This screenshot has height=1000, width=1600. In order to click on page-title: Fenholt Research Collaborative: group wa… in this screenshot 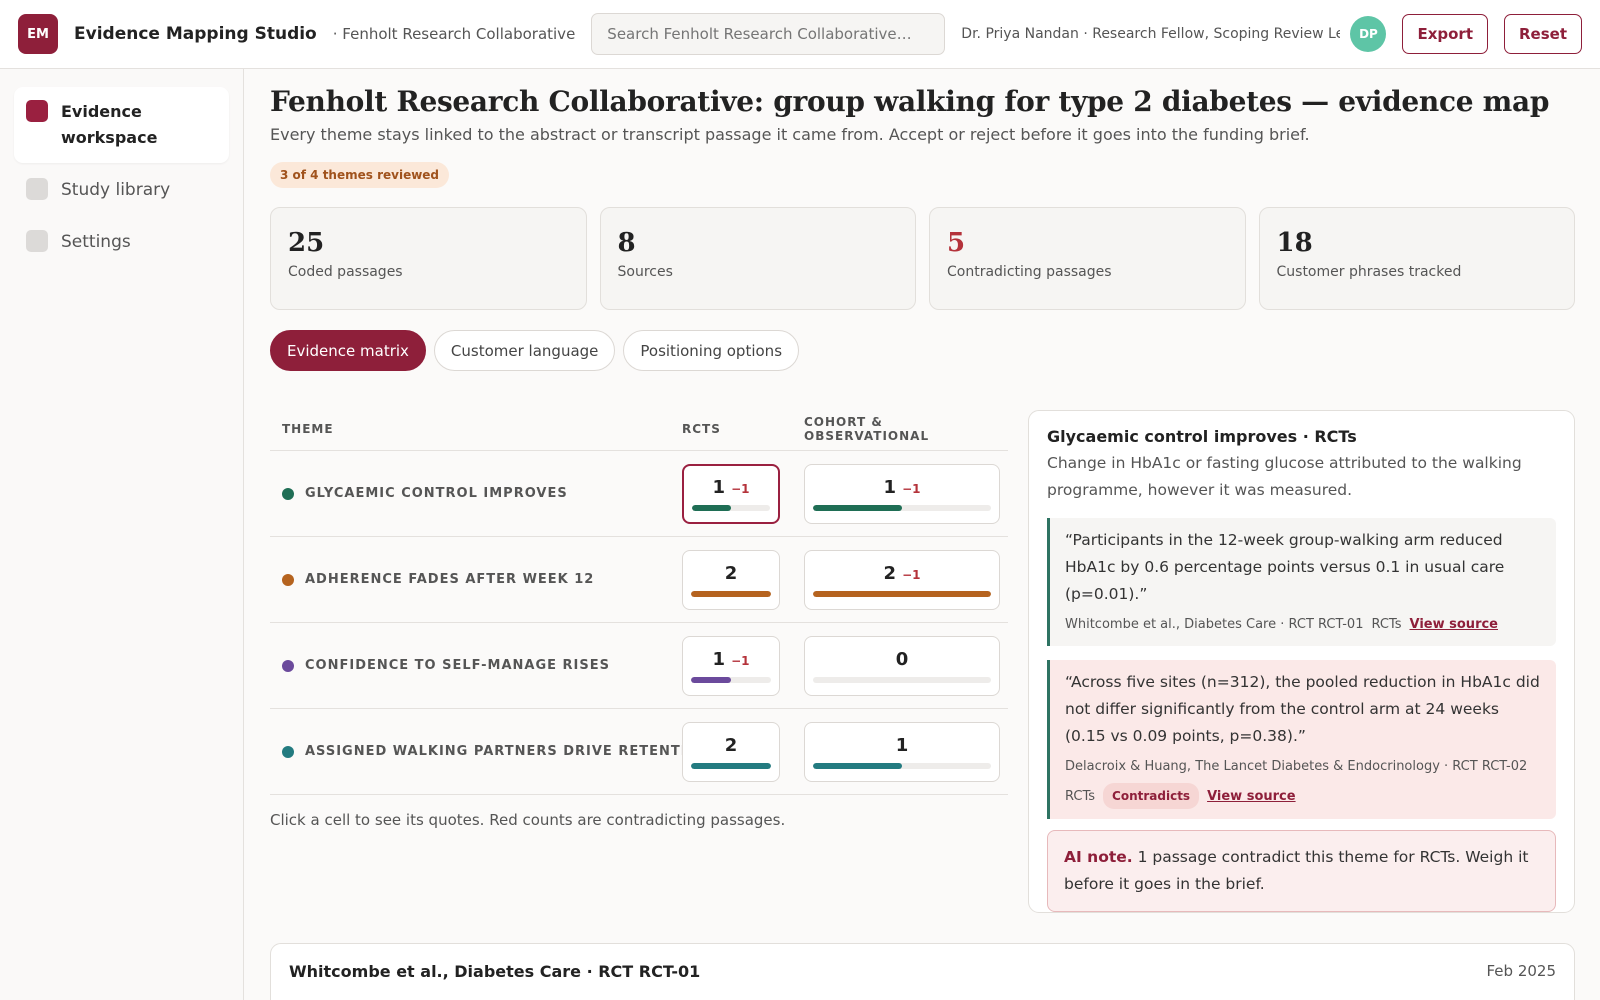, I will do `click(910, 101)`.